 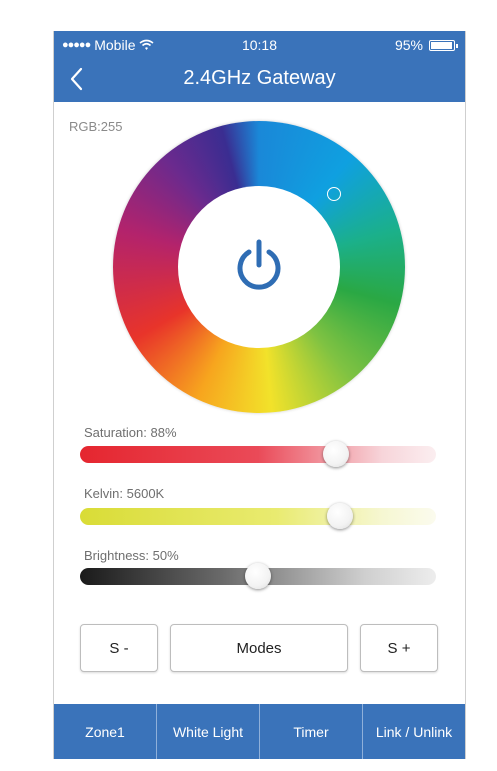 What do you see at coordinates (334, 194) in the screenshot?
I see `color-picker-handle` at bounding box center [334, 194].